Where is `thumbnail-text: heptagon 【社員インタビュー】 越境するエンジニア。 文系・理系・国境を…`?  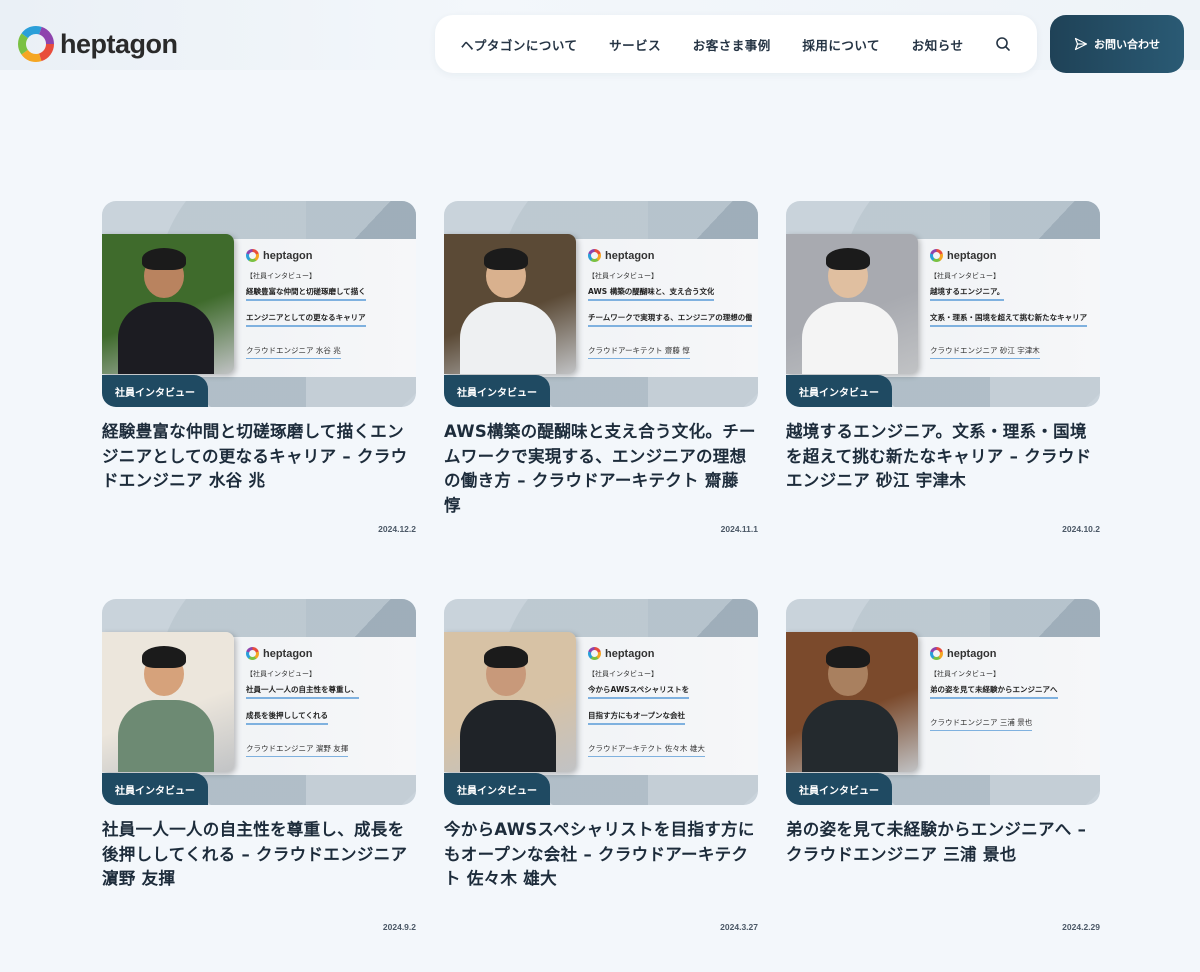 thumbnail-text: heptagon 【社員インタビュー】 越境するエンジニア。 文系・理系・国境を… is located at coordinates (1012, 304).